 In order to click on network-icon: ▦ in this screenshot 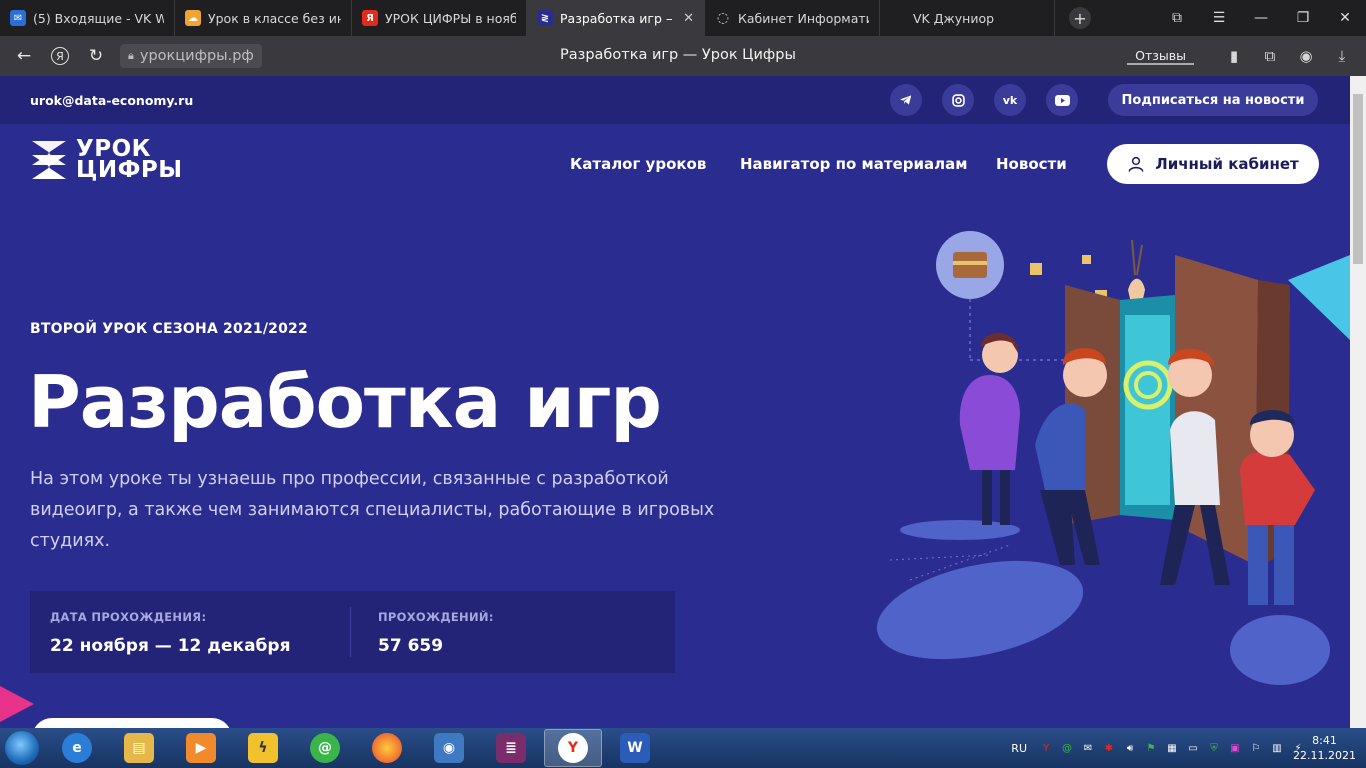, I will do `click(1172, 748)`.